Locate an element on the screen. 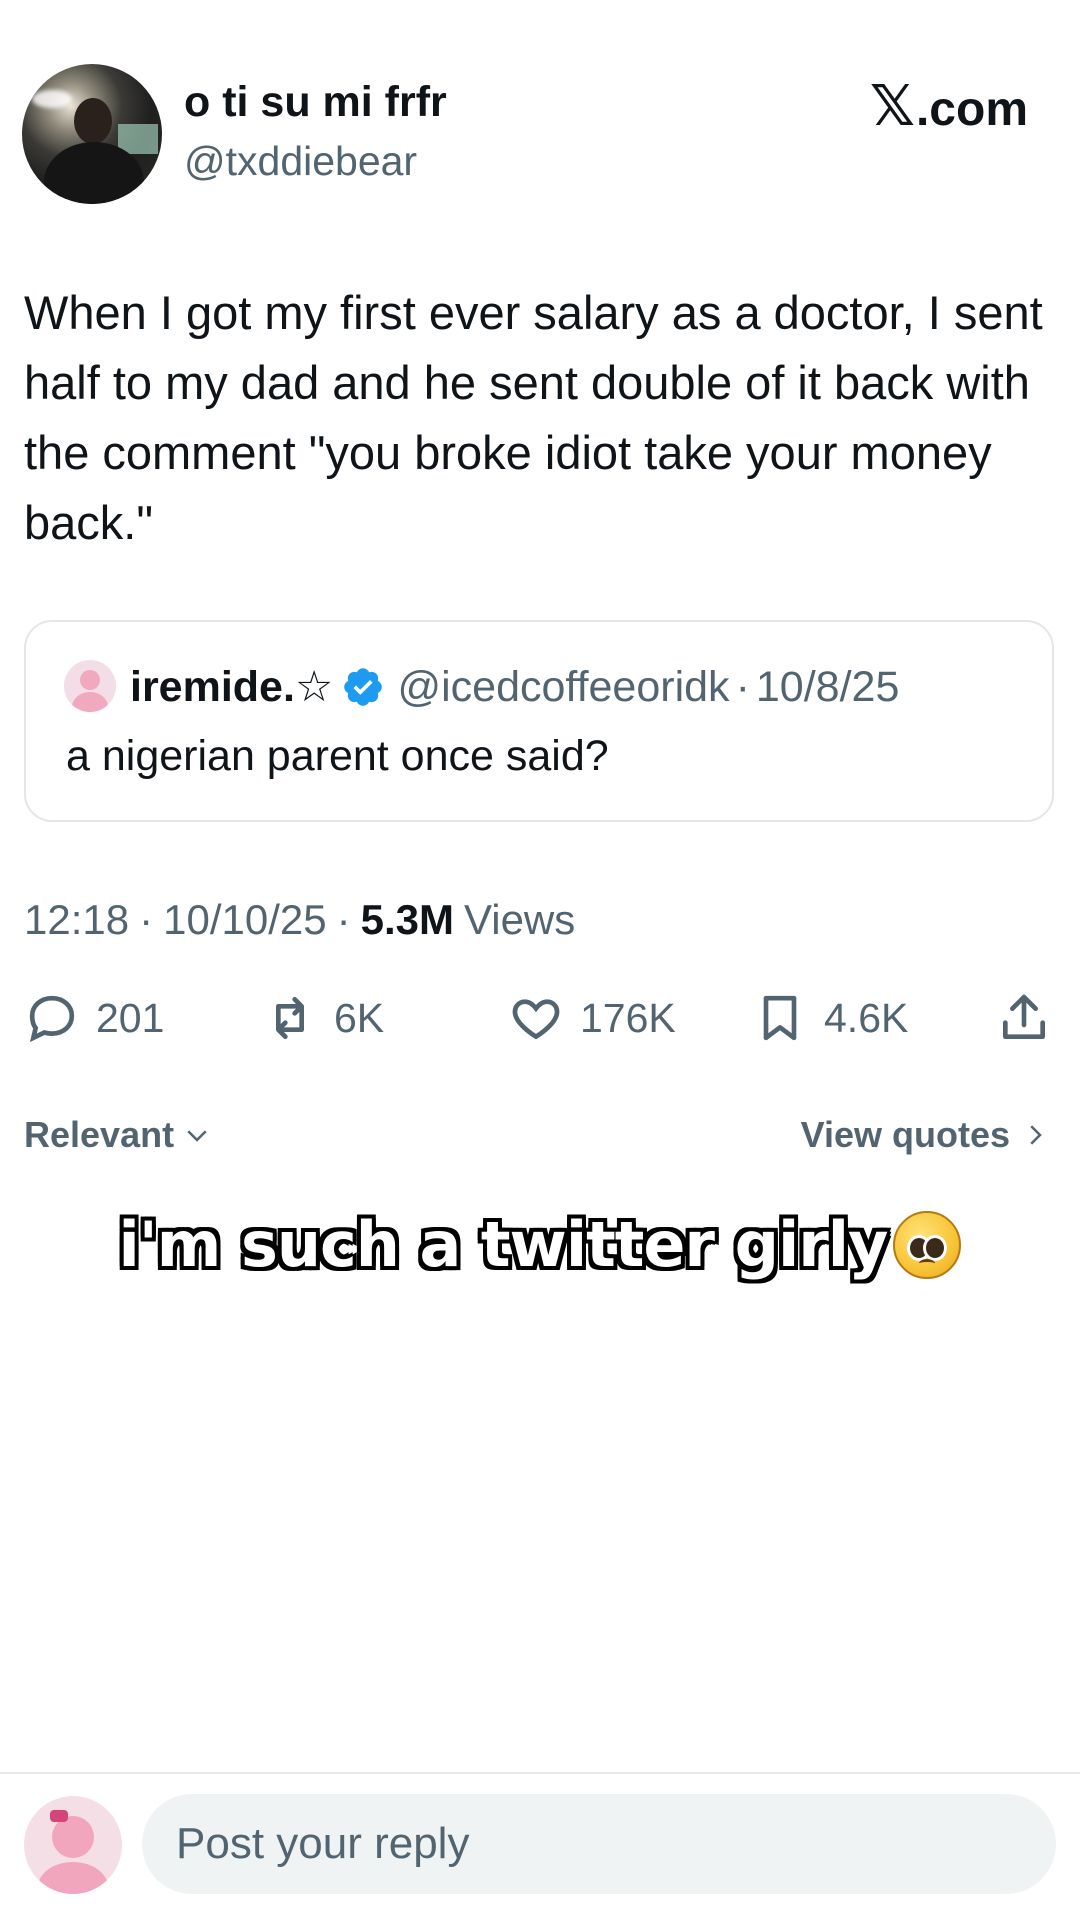 This screenshot has width=1080, height=1920. reply-placeholder: Post your reply is located at coordinates (323, 1843).